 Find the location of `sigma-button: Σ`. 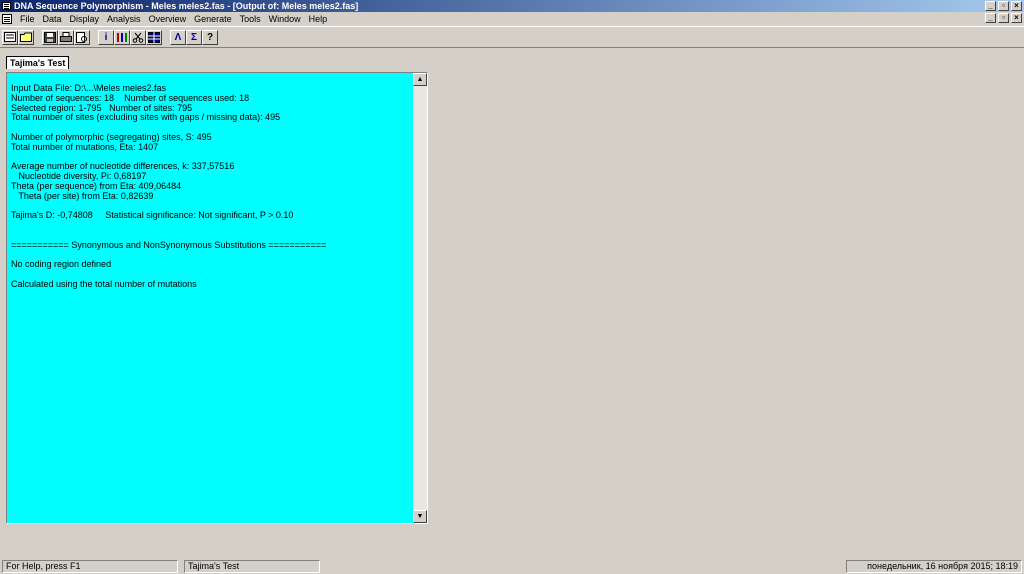

sigma-button: Σ is located at coordinates (194, 37).